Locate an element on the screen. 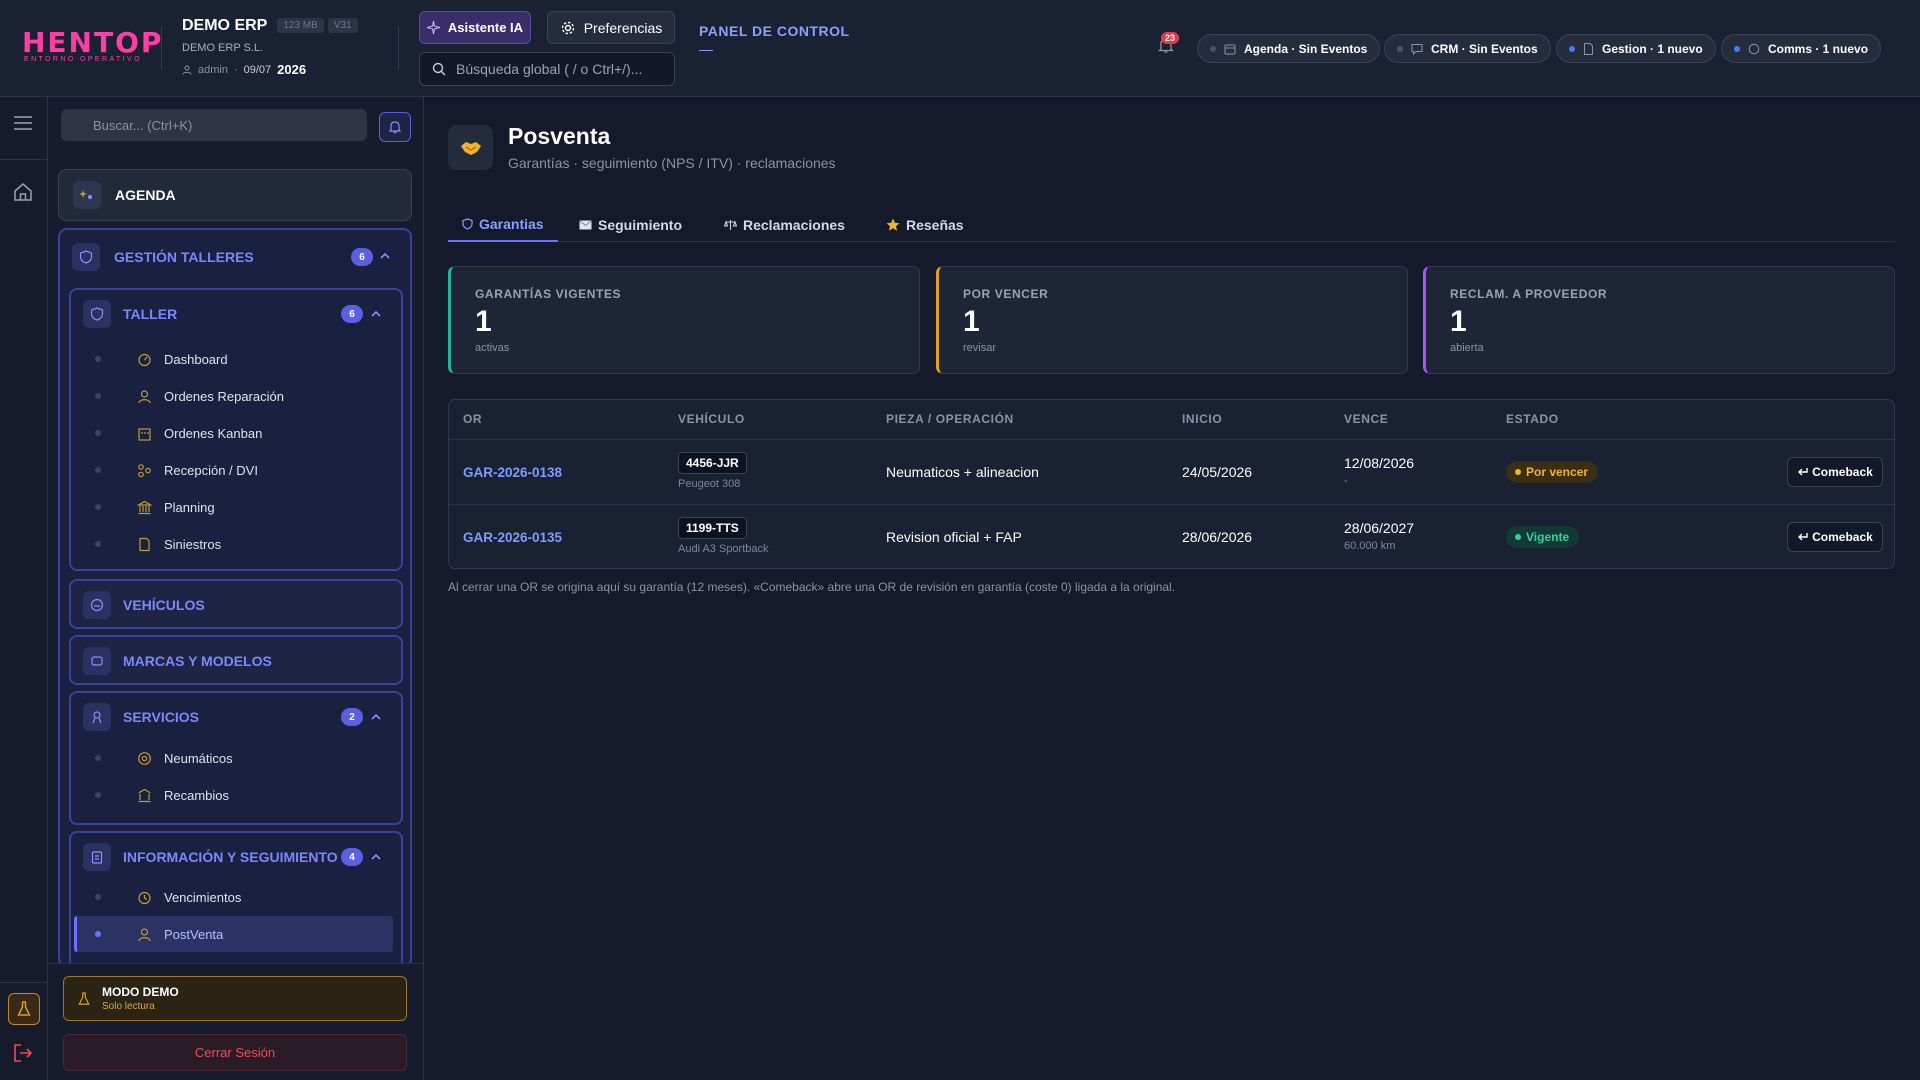 This screenshot has height=1080, width=1920. informacion-header: INFORMACIÓN Y SEGUIMIENTO is located at coordinates (210, 857).